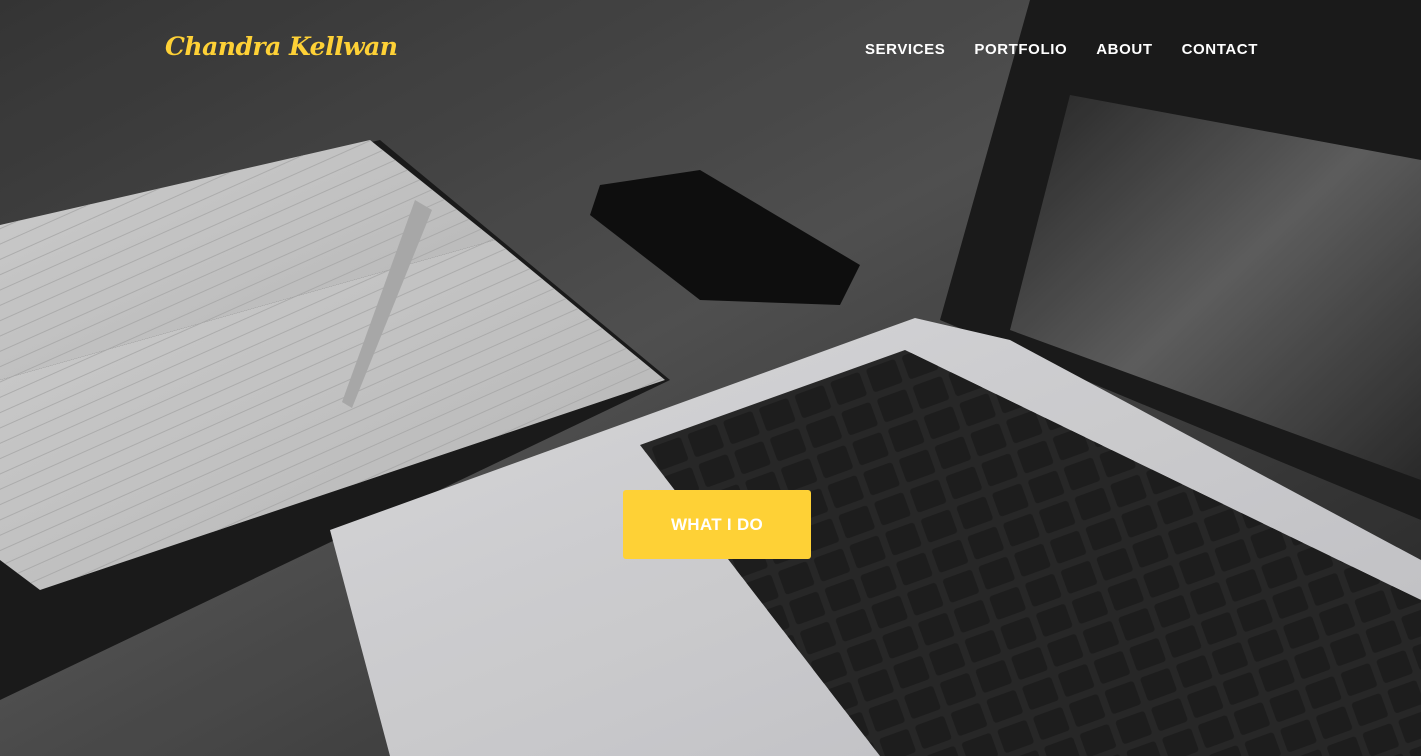  What do you see at coordinates (281, 46) in the screenshot?
I see `brand-logo-link: Chandra Kellwan` at bounding box center [281, 46].